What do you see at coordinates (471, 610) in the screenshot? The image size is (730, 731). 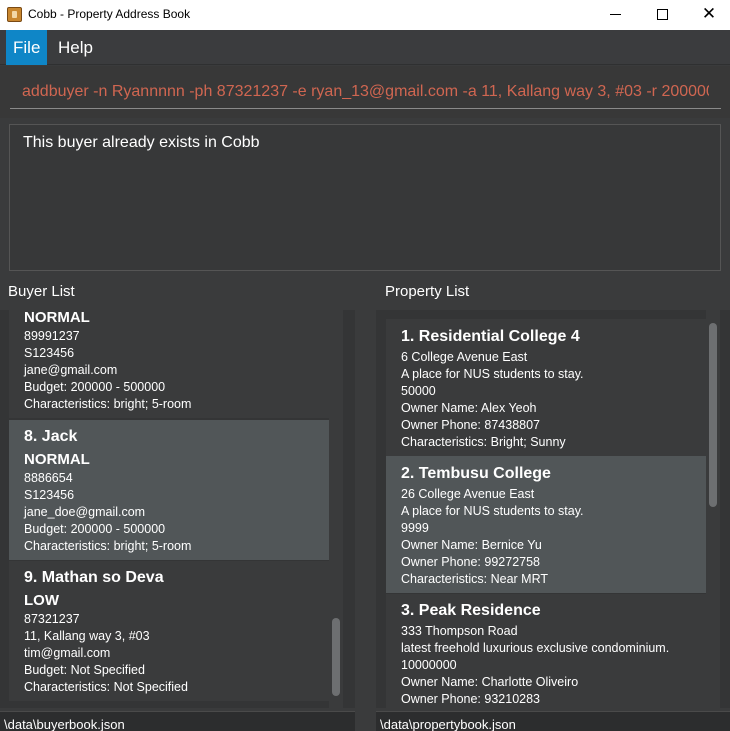 I see `property-name: 3. Peak Residence` at bounding box center [471, 610].